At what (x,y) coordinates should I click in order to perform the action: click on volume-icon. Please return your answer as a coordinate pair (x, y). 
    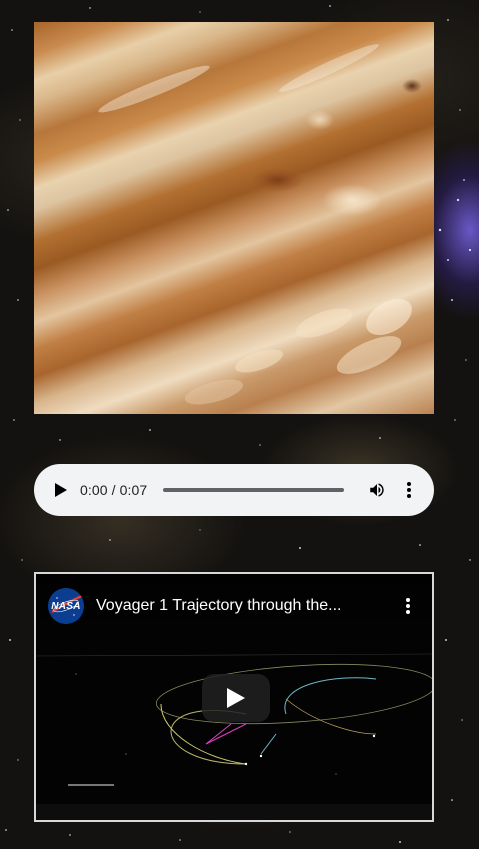
    Looking at the image, I should click on (377, 490).